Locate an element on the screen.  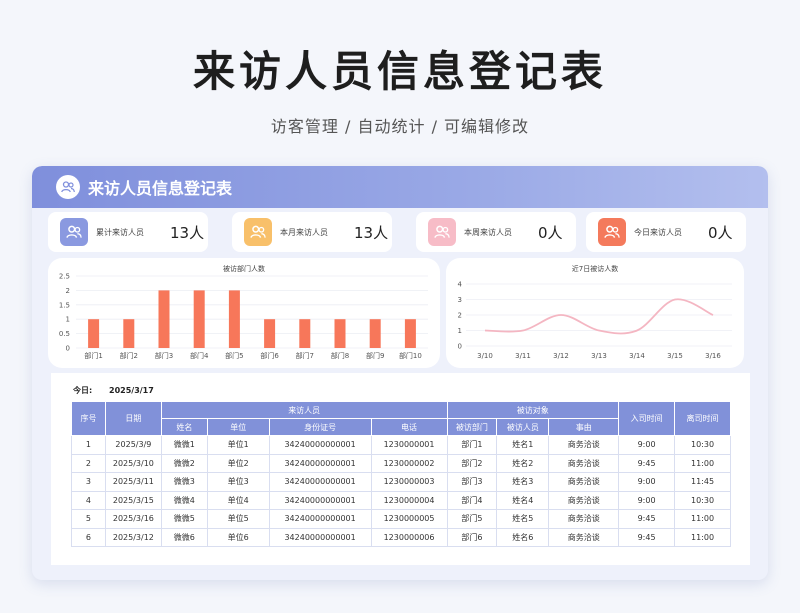
stat-label: 累计来访人员 is located at coordinates (120, 232).